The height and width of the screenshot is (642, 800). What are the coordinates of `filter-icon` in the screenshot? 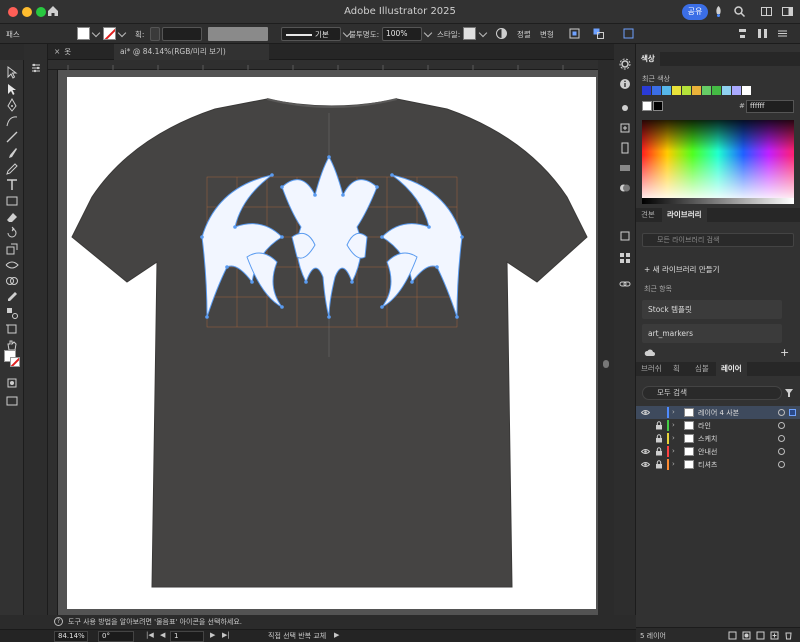 It's located at (789, 393).